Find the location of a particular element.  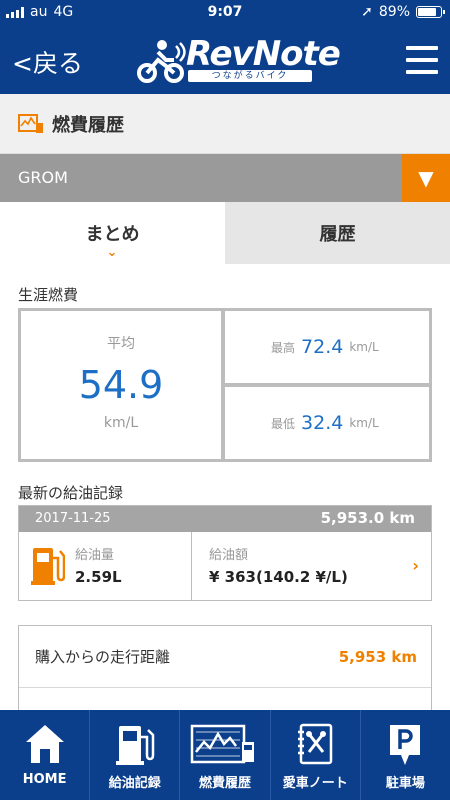

fuel-cost-value: ¥ 363(140.2 ¥/L) is located at coordinates (278, 577).